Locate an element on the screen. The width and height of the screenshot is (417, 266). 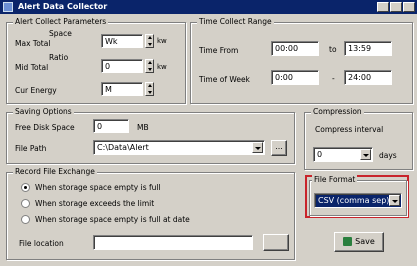
time-from-label: Time From is located at coordinates (219, 50).